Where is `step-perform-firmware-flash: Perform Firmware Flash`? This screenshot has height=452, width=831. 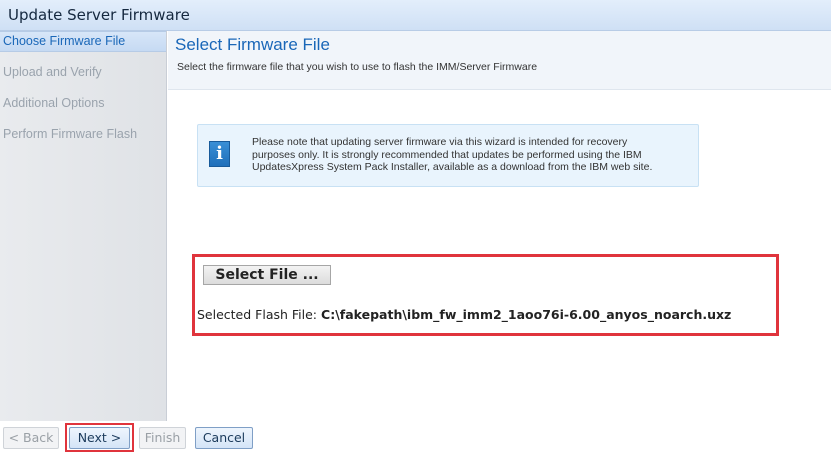
step-perform-firmware-flash: Perform Firmware Flash is located at coordinates (70, 134).